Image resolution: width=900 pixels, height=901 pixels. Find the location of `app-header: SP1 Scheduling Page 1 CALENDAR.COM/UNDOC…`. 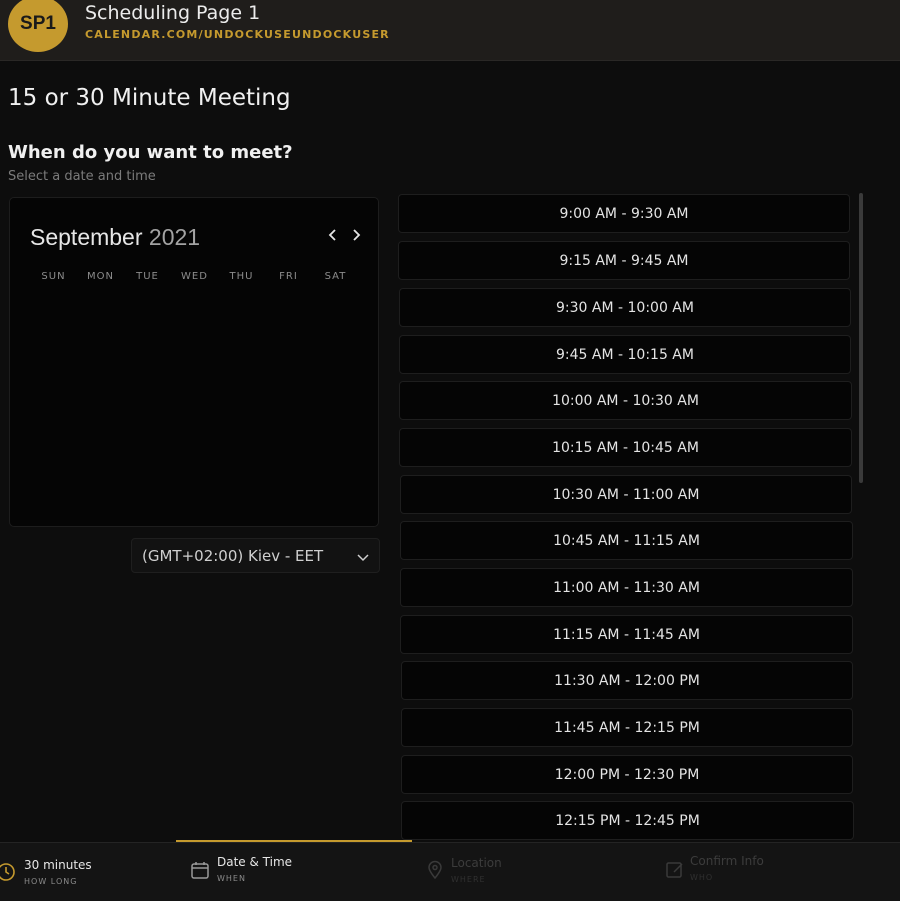

app-header: SP1 Scheduling Page 1 CALENDAR.COM/UNDOC… is located at coordinates (450, 30).